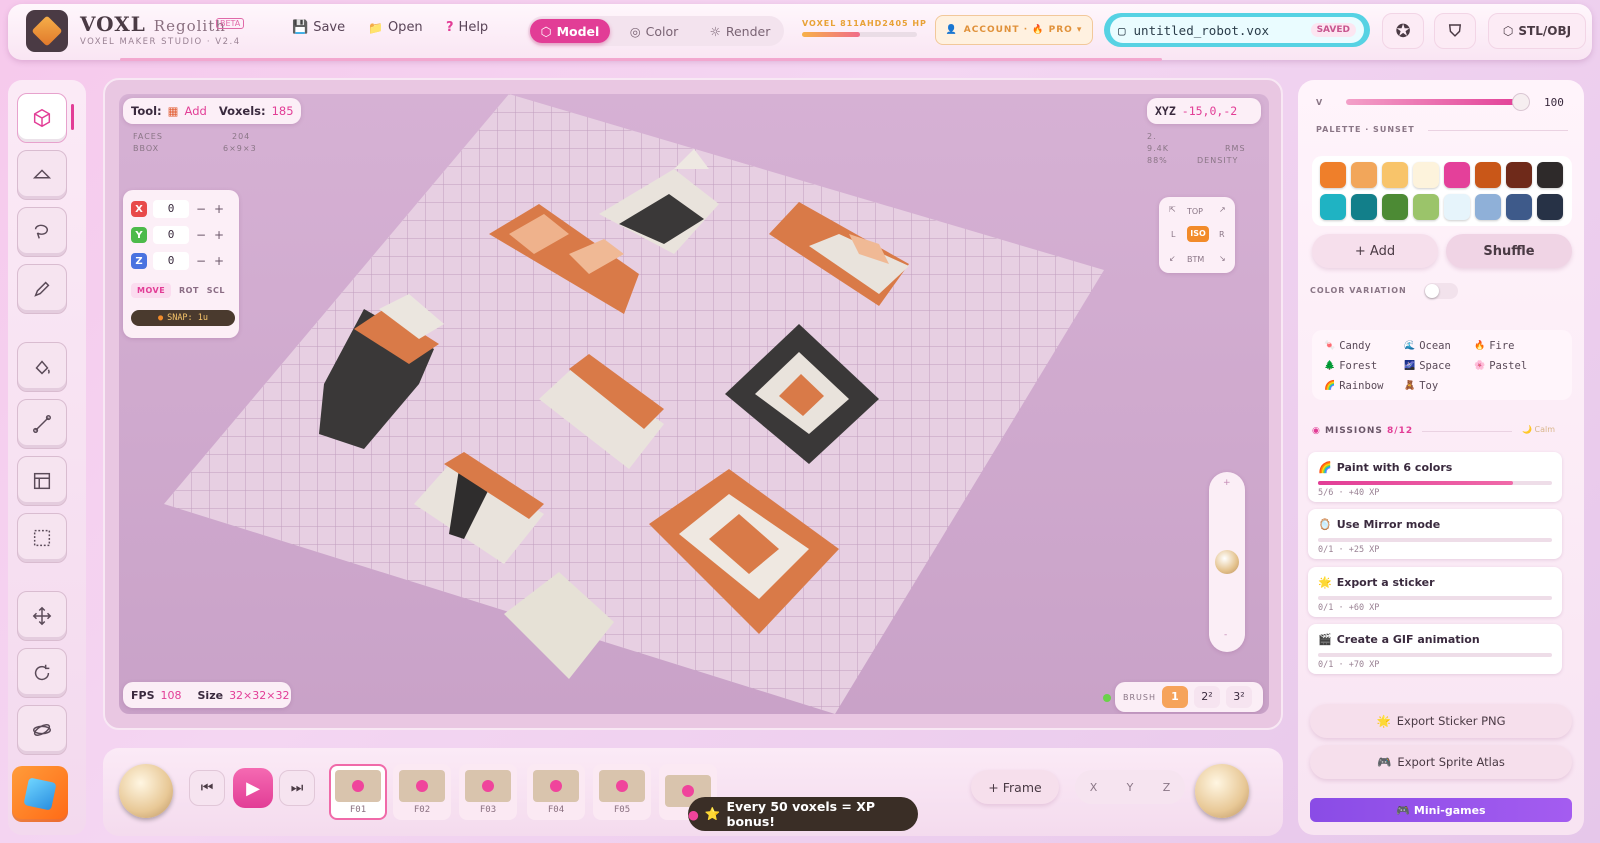 This screenshot has width=1600, height=843. What do you see at coordinates (570, 31) in the screenshot?
I see `tab-model: ⬡ Model` at bounding box center [570, 31].